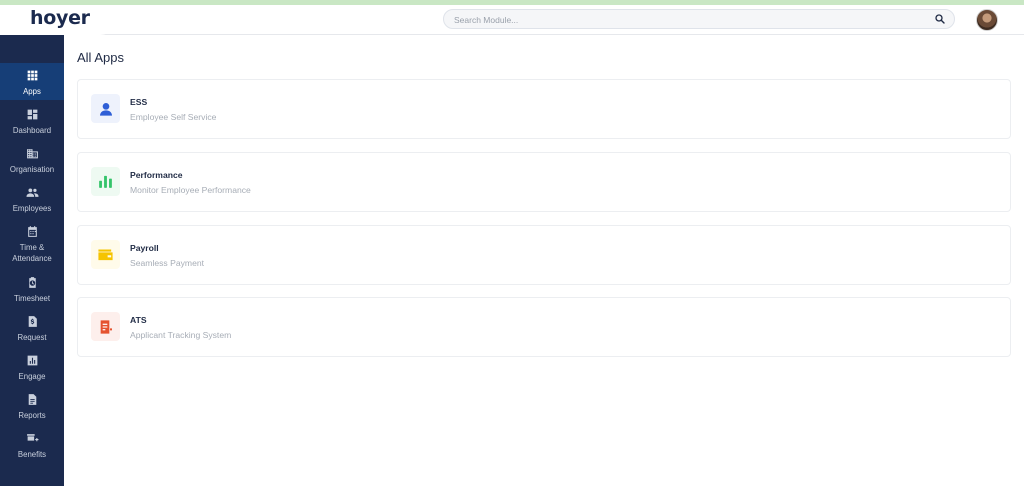 Image resolution: width=1024 pixels, height=486 pixels. I want to click on sidebar-item-dashboard: Dashboard, so click(32, 122).